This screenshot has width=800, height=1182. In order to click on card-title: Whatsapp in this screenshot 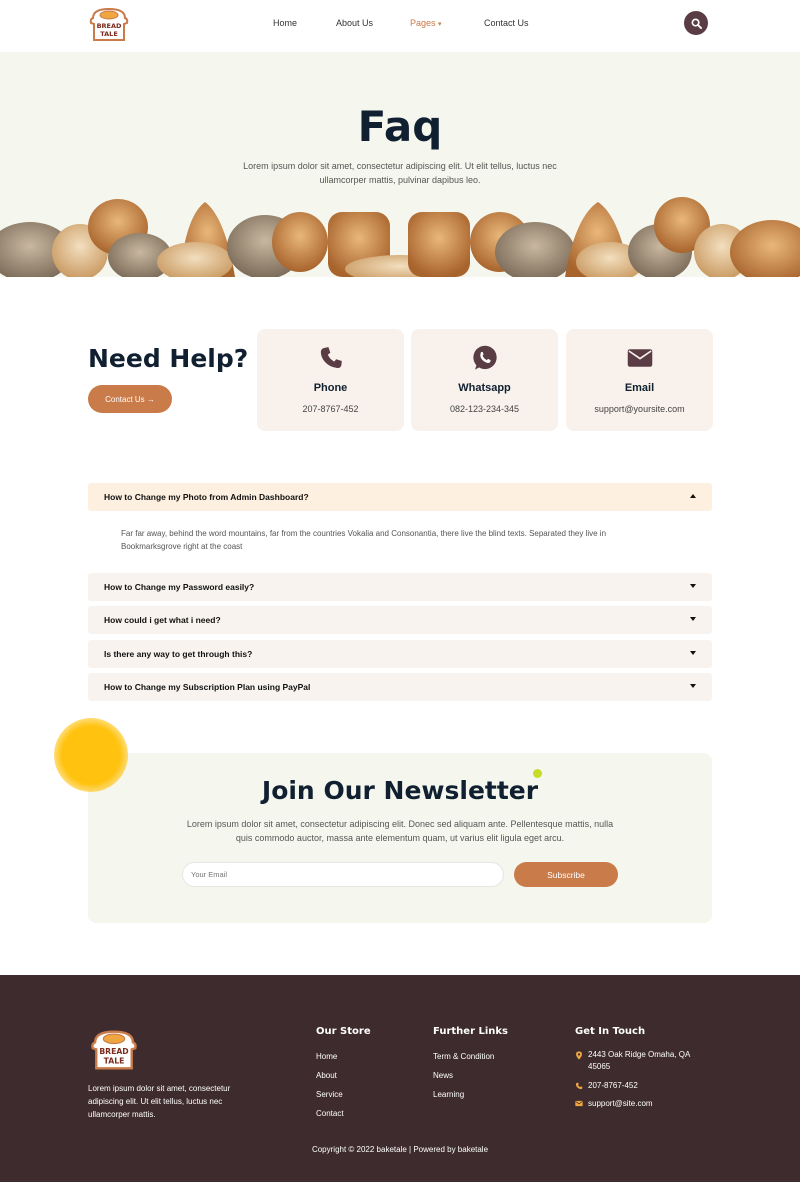, I will do `click(484, 388)`.